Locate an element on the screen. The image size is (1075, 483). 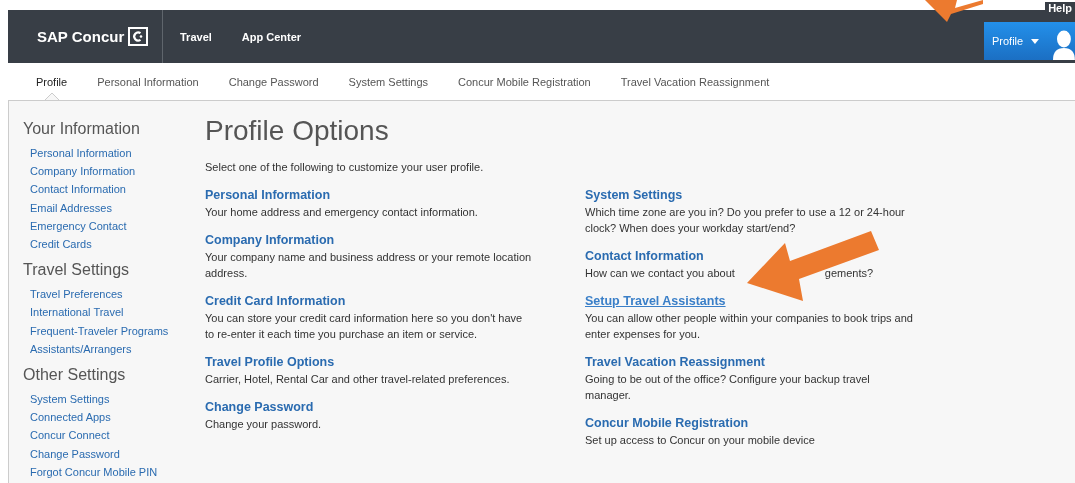
option-description: You can allow other people within your companies to book trips and enter expenses for you. is located at coordinates (749, 326).